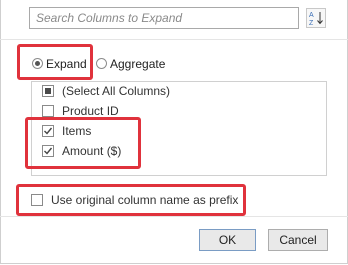 The height and width of the screenshot is (265, 348). I want to click on bottom-divider, so click(174, 216).